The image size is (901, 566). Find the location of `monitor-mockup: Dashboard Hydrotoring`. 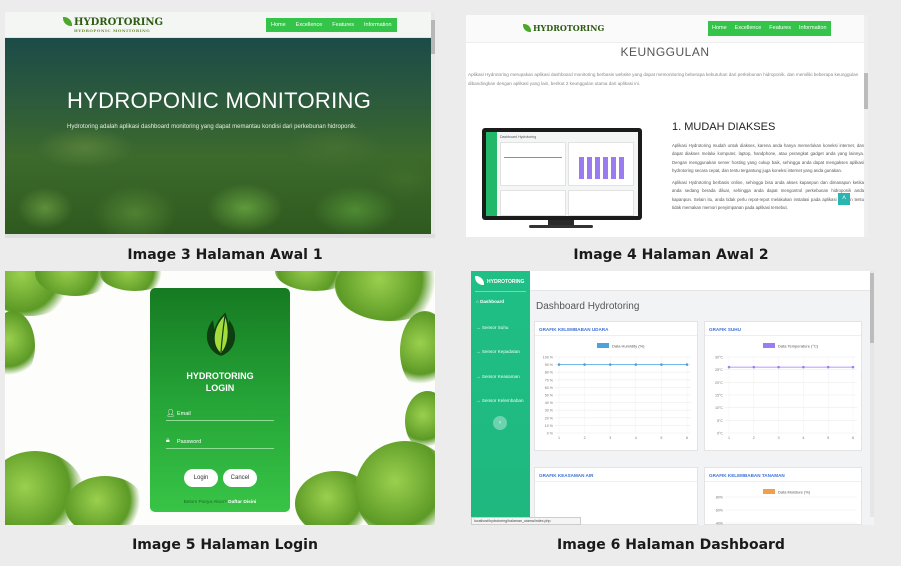

monitor-mockup: Dashboard Hydrotoring is located at coordinates (562, 174).